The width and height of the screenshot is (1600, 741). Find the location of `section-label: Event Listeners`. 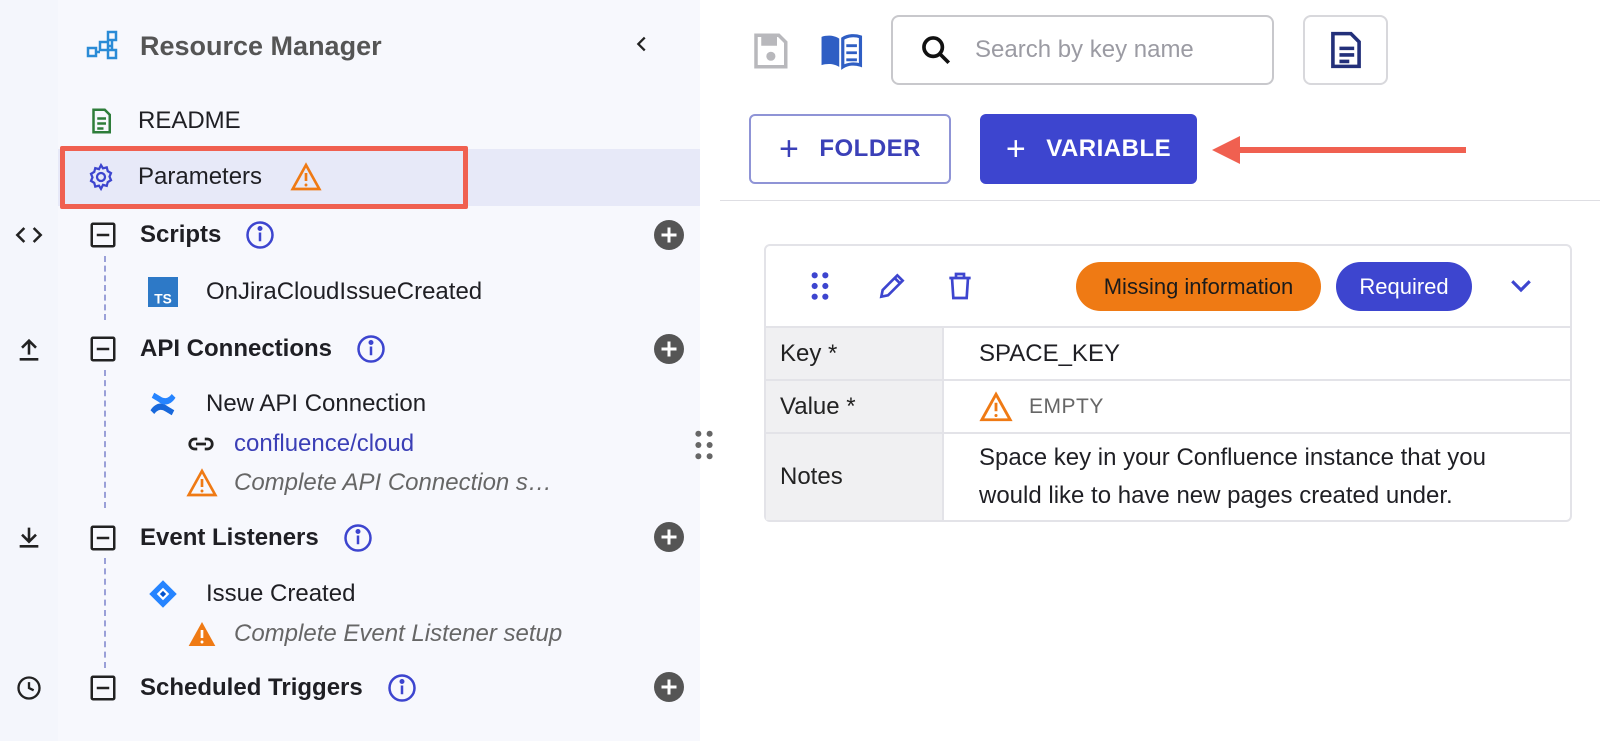

section-label: Event Listeners is located at coordinates (229, 537).